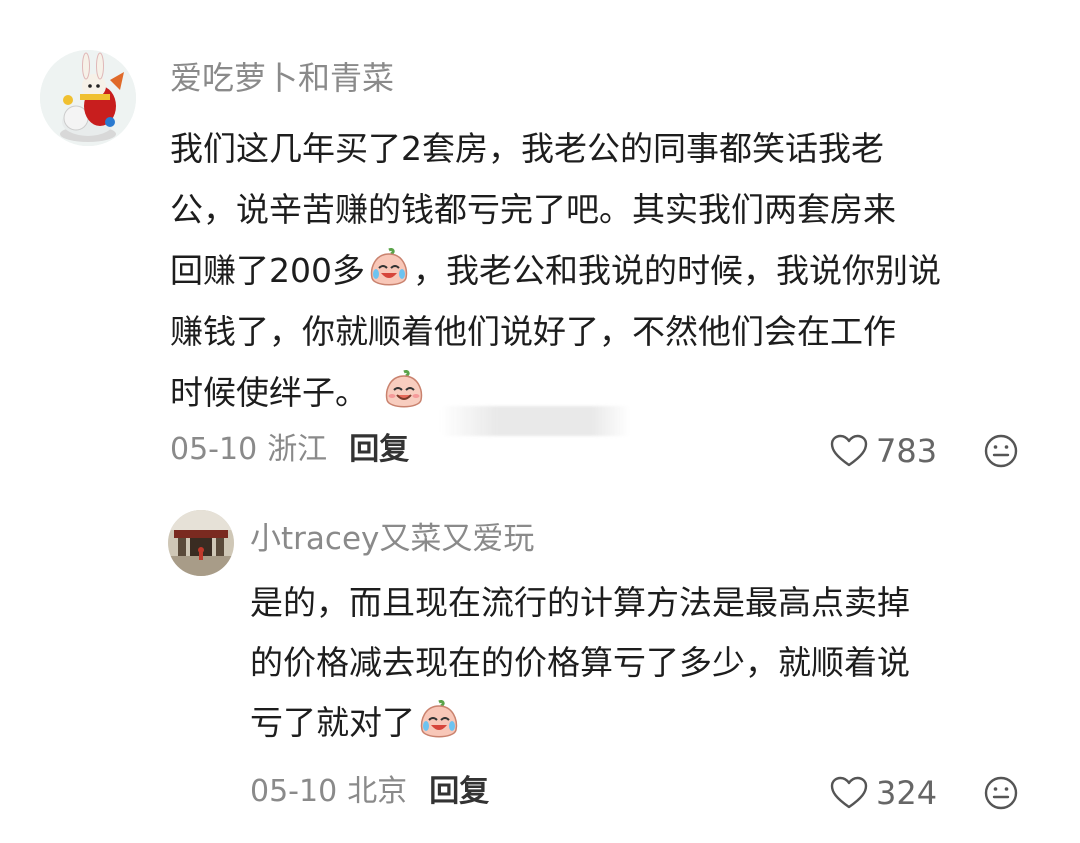  I want to click on smile-emoji, so click(404, 389).